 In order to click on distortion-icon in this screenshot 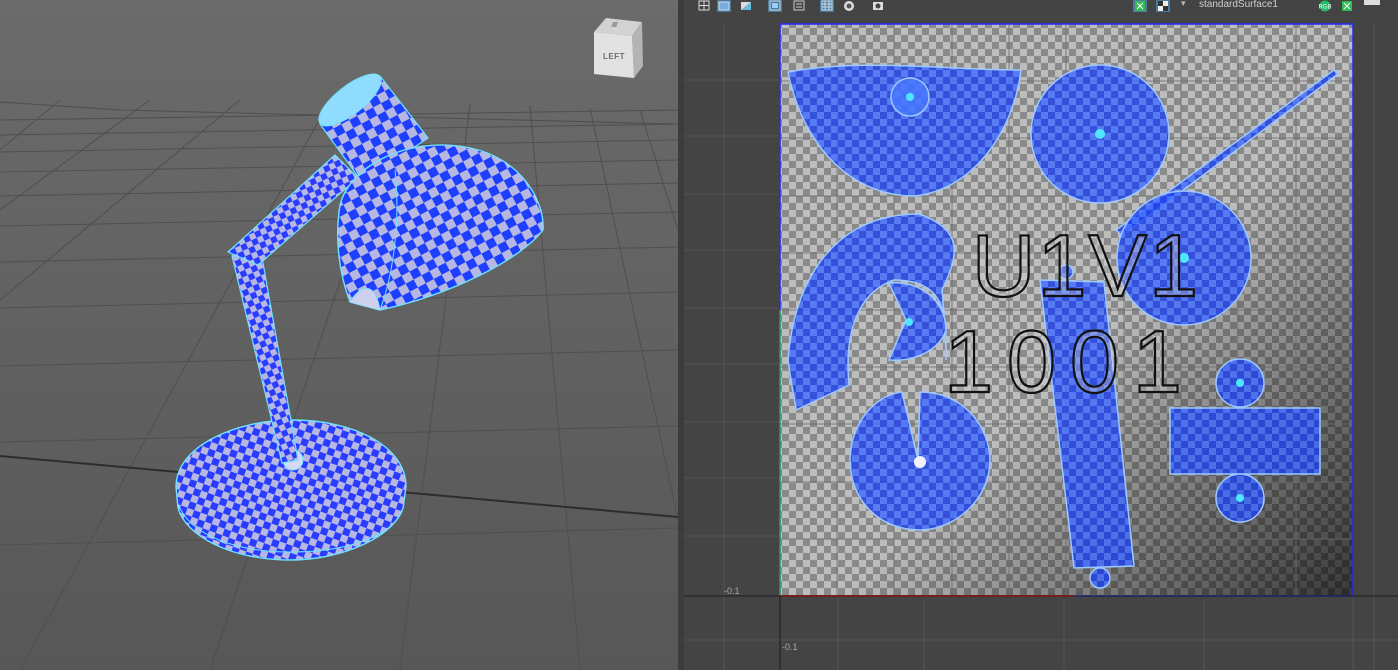, I will do `click(849, 6)`.